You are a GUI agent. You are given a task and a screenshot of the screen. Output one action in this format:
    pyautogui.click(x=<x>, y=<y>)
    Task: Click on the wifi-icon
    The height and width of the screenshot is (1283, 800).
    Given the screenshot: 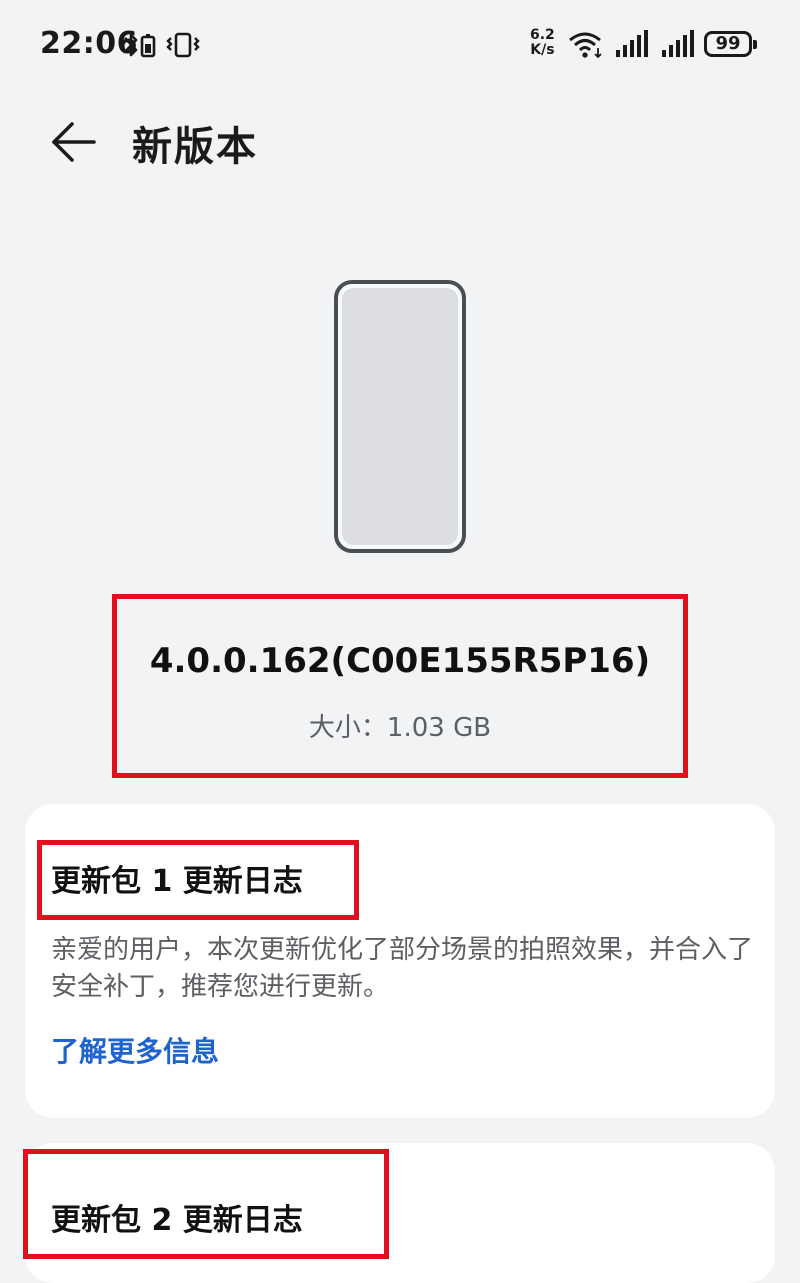 What is the action you would take?
    pyautogui.click(x=585, y=45)
    